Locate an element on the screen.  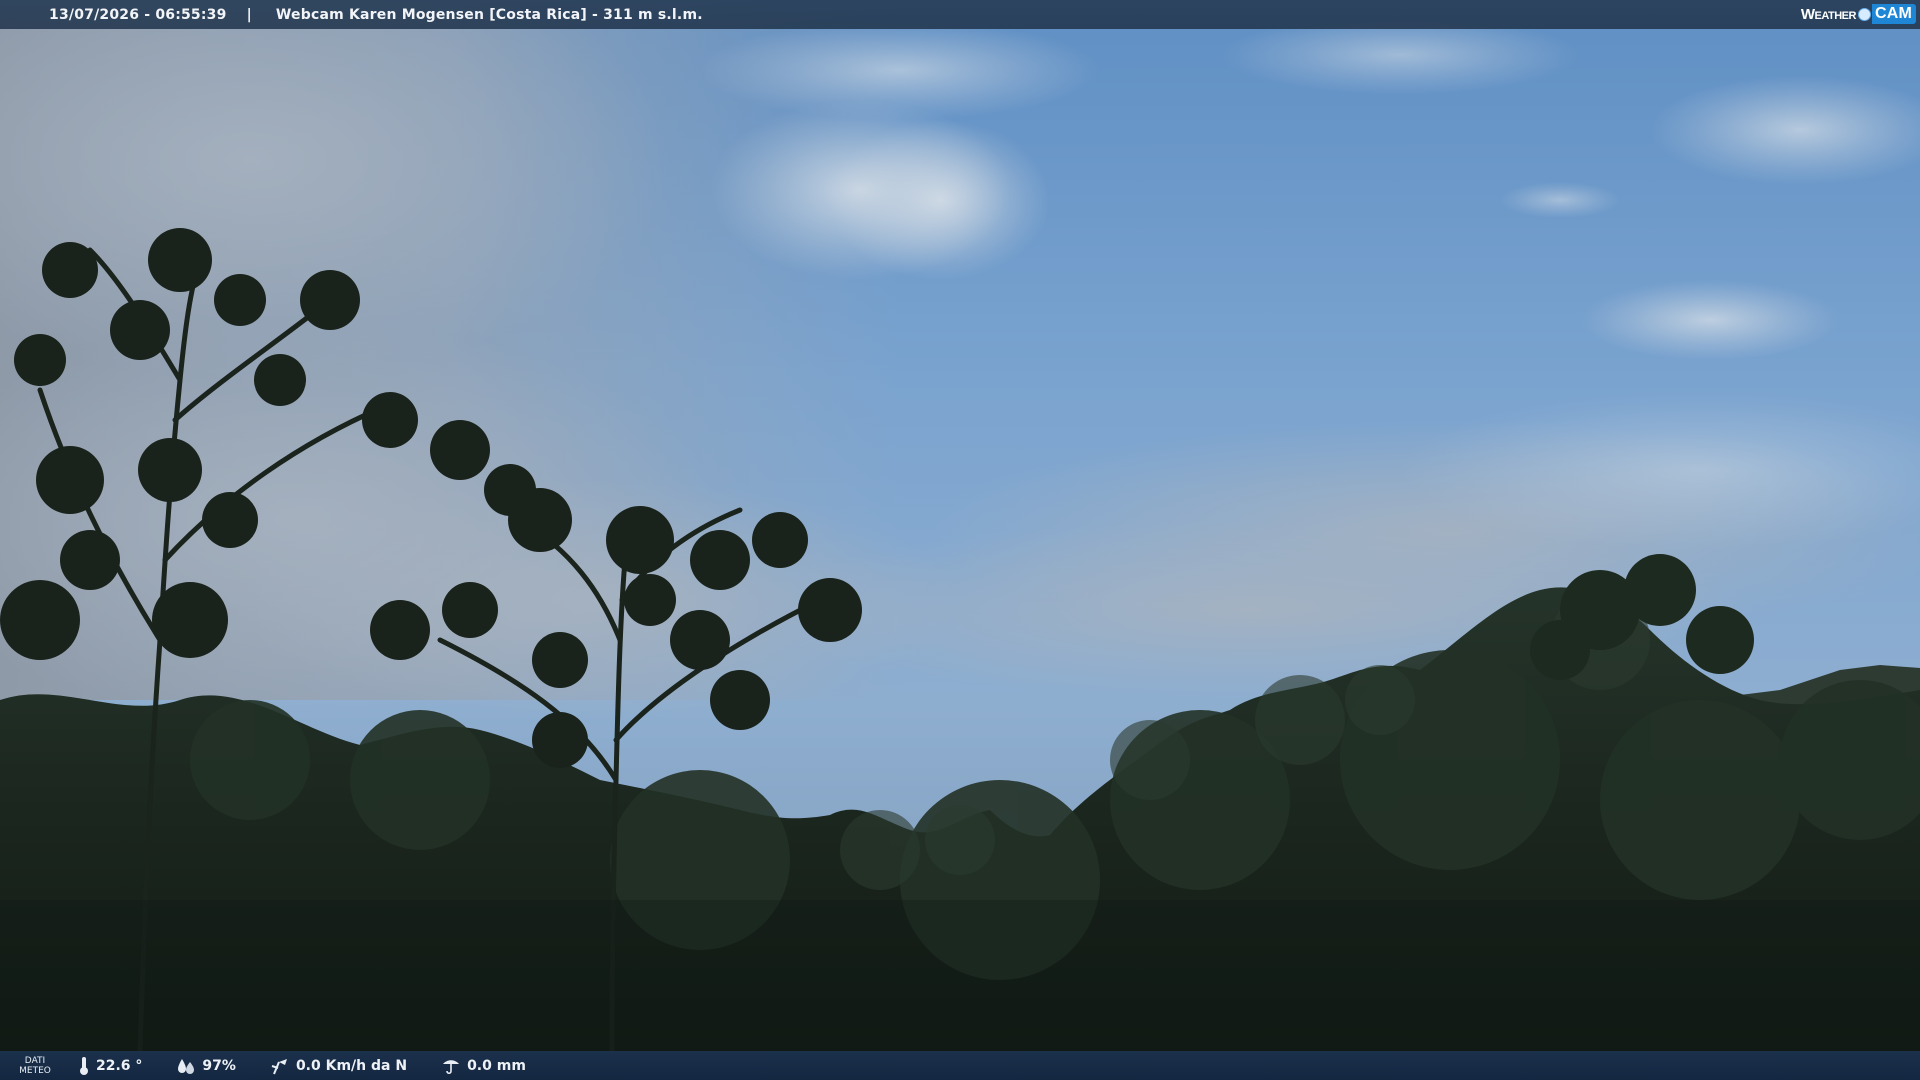
wind-value: 0.0 Km/h da N is located at coordinates (351, 1065).